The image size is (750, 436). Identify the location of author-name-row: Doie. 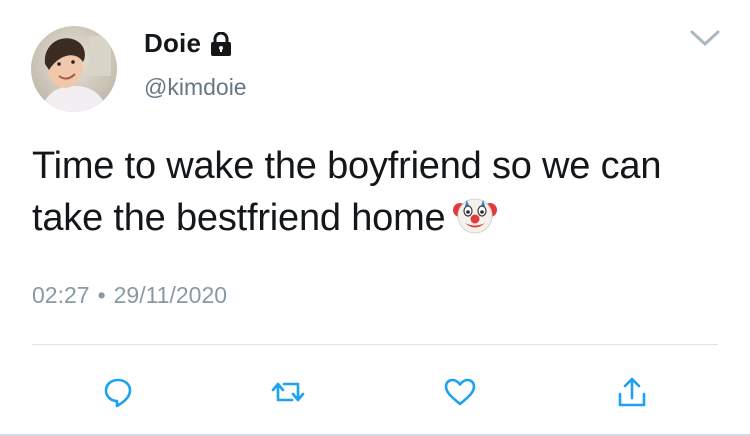
(188, 43).